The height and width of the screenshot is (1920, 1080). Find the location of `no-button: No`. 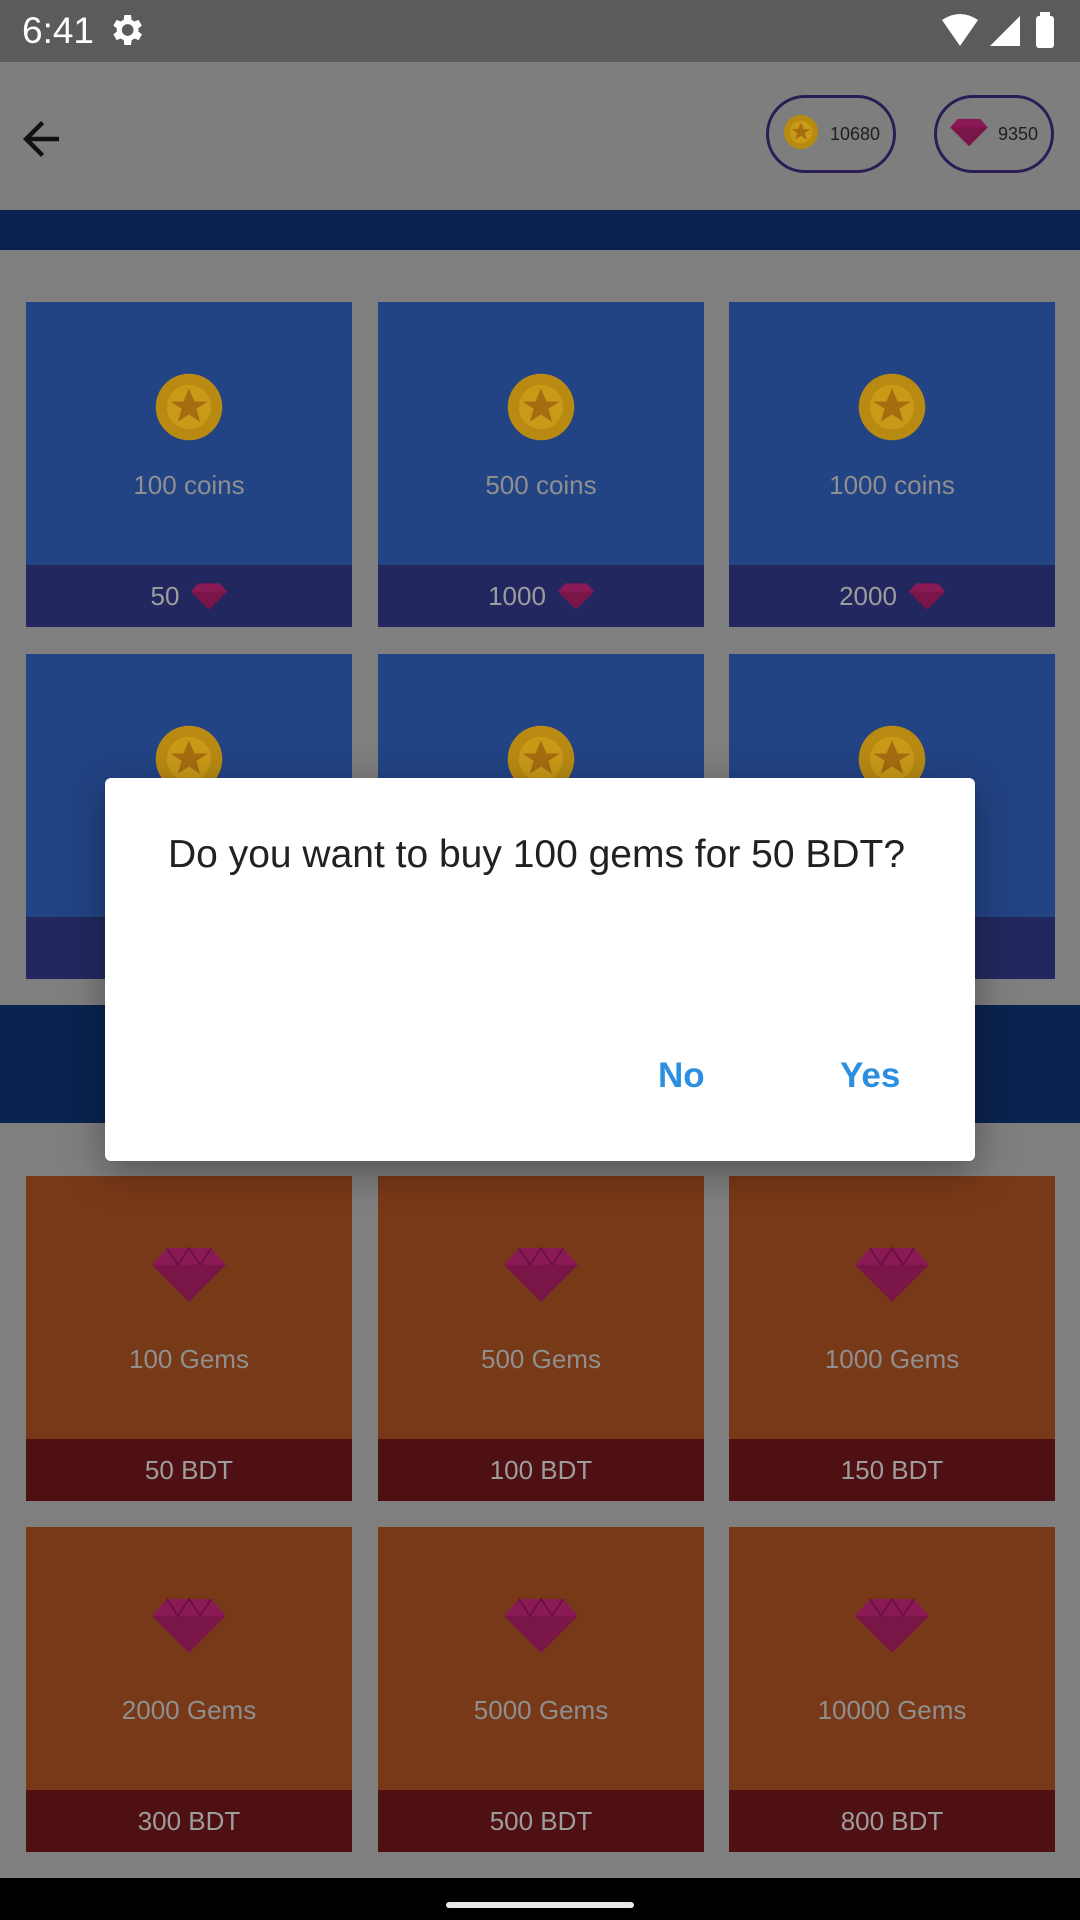

no-button: No is located at coordinates (681, 1076).